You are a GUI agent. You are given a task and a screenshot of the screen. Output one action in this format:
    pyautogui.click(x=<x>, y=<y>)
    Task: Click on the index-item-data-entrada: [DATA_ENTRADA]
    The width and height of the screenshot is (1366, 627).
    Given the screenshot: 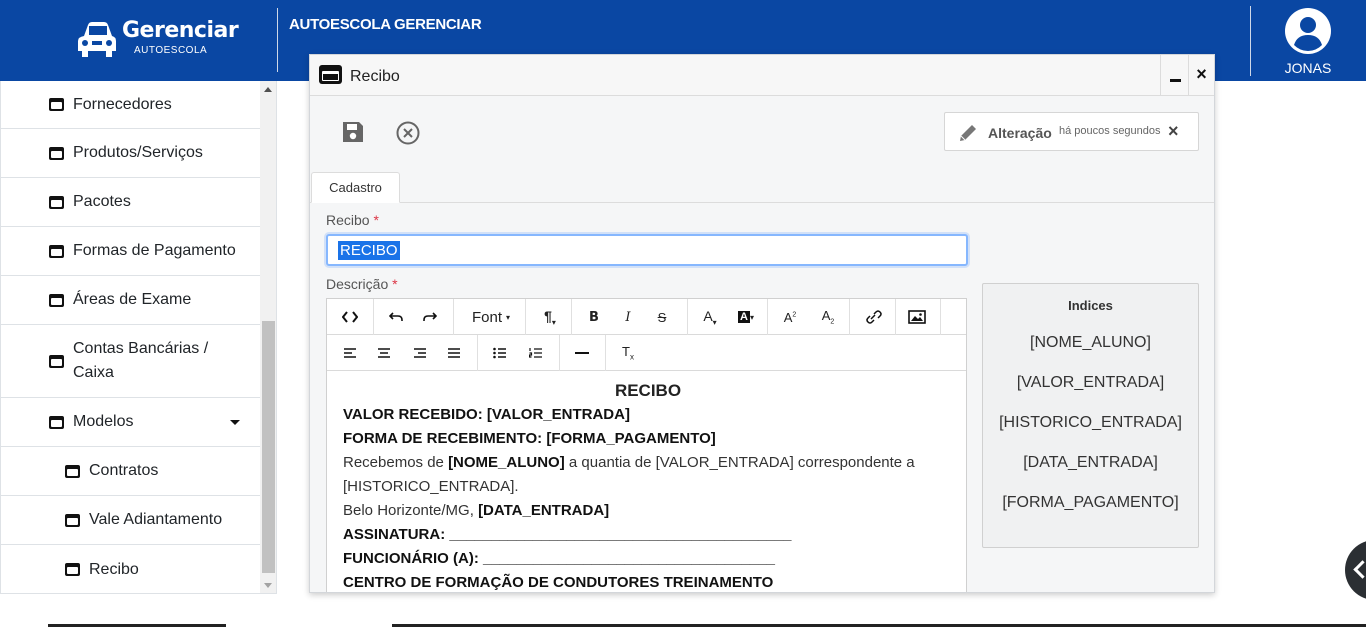 What is the action you would take?
    pyautogui.click(x=1090, y=463)
    